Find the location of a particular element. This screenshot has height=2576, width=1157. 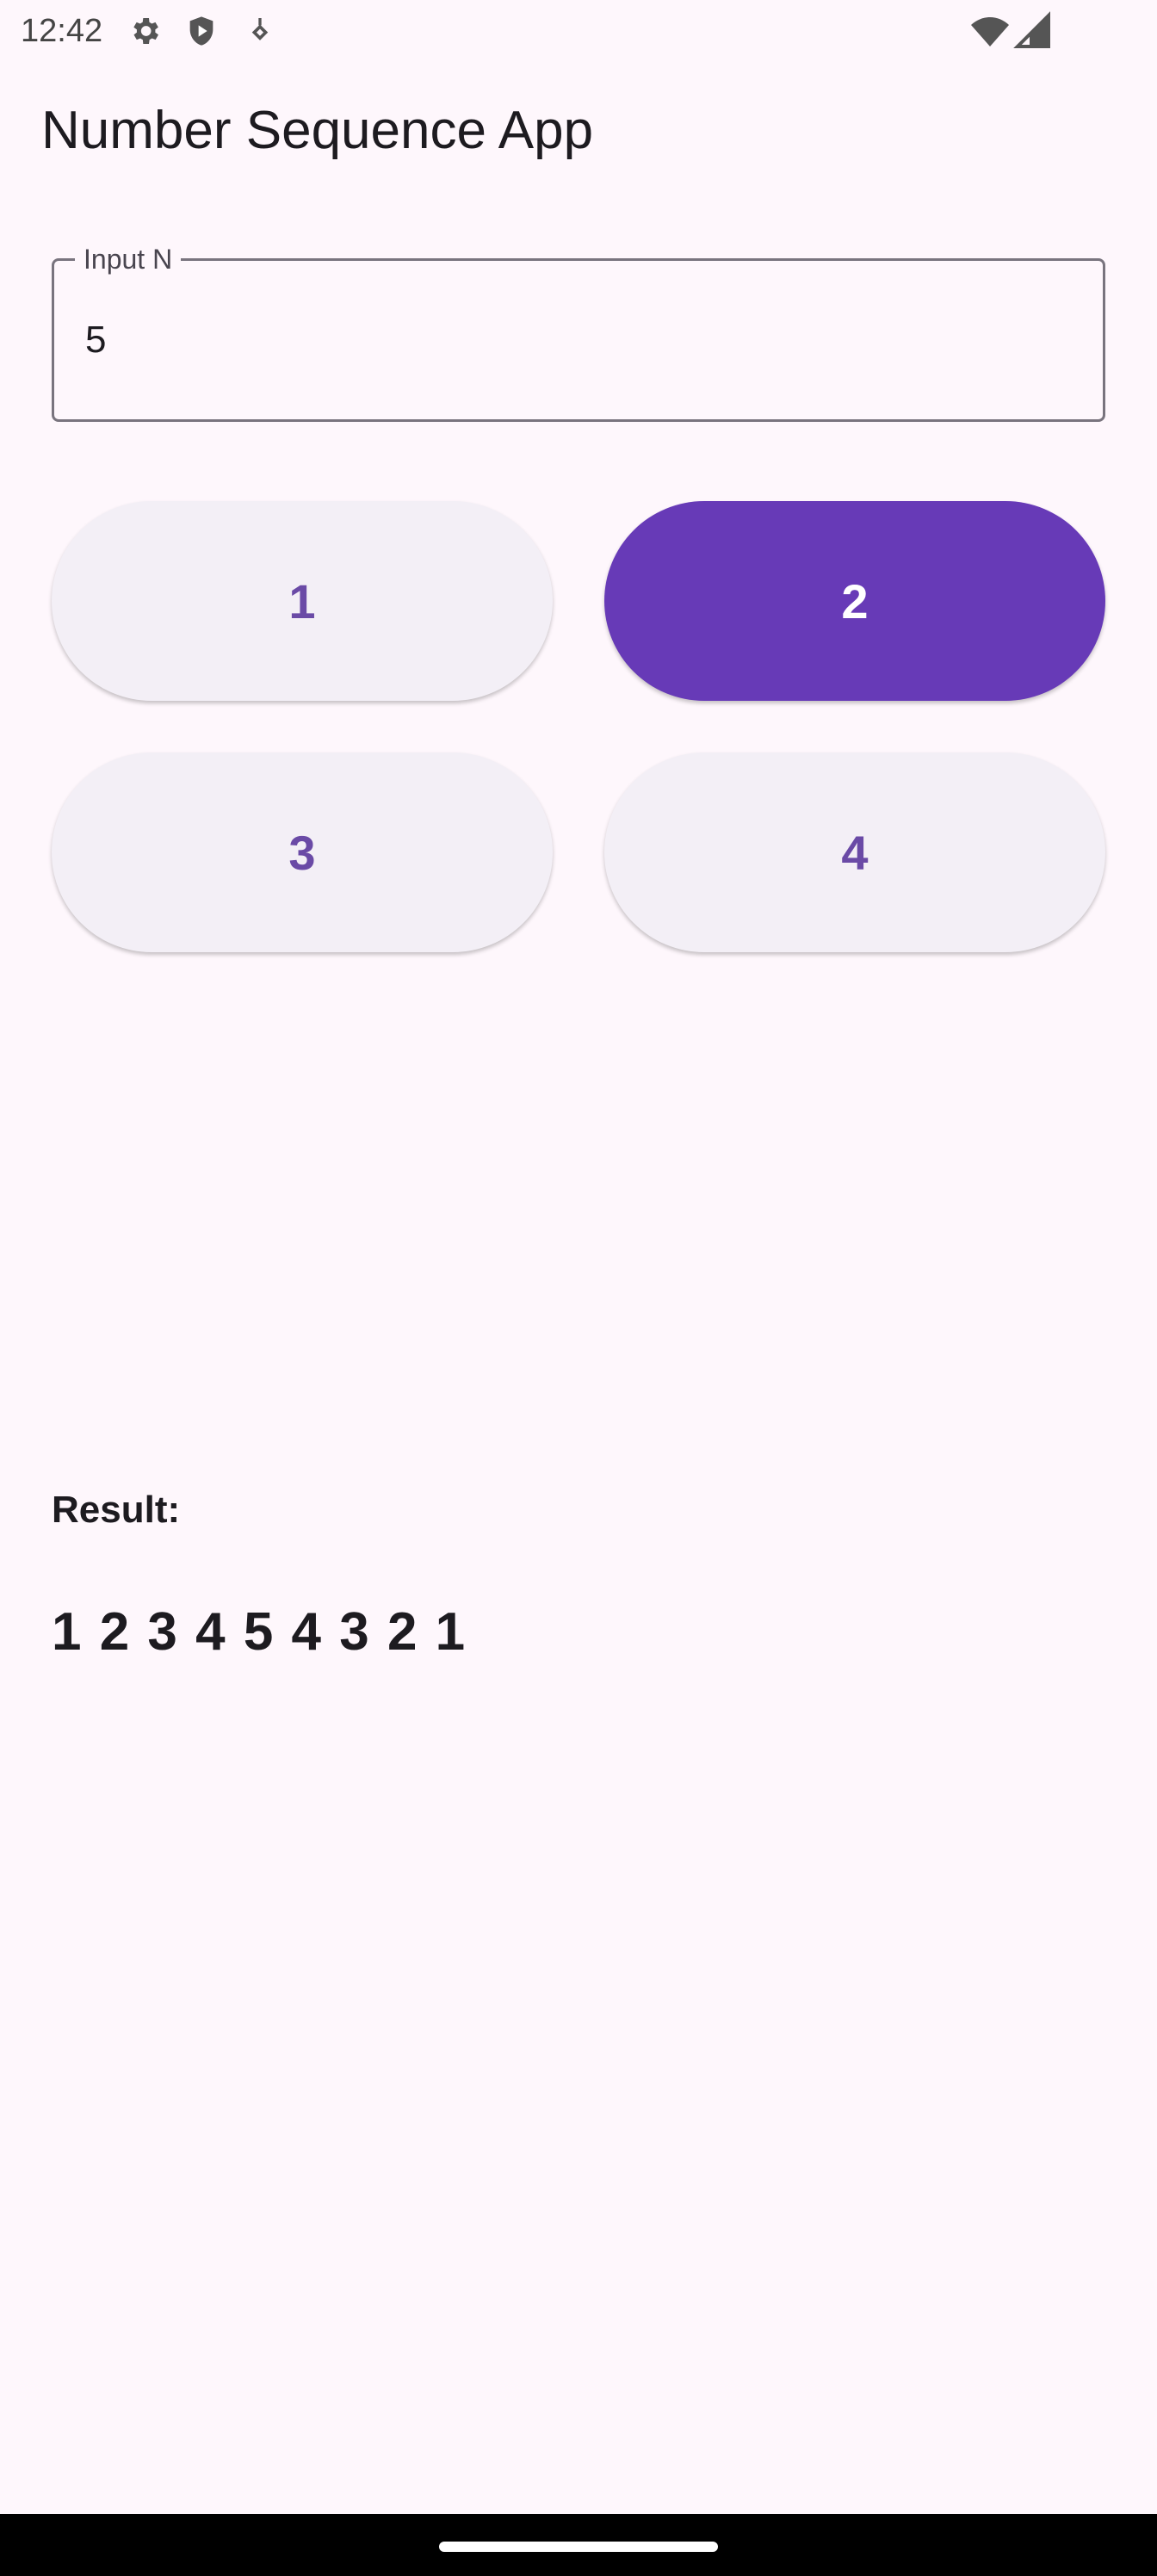

wifi-icon is located at coordinates (990, 31).